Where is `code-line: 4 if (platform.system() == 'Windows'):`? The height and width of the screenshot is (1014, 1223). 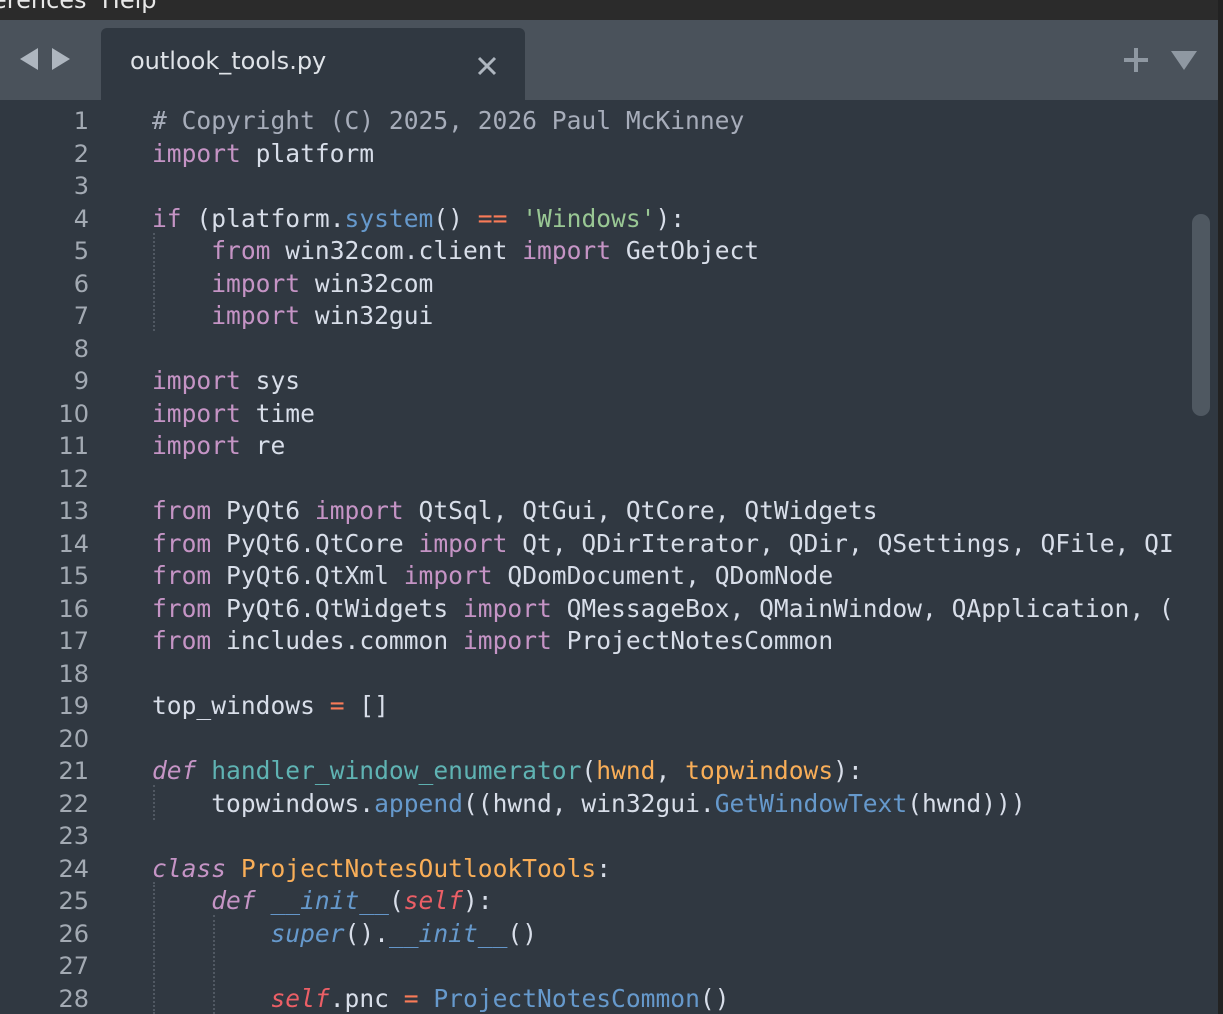 code-line: 4 if (platform.system() == 'Windows'): is located at coordinates (592, 219).